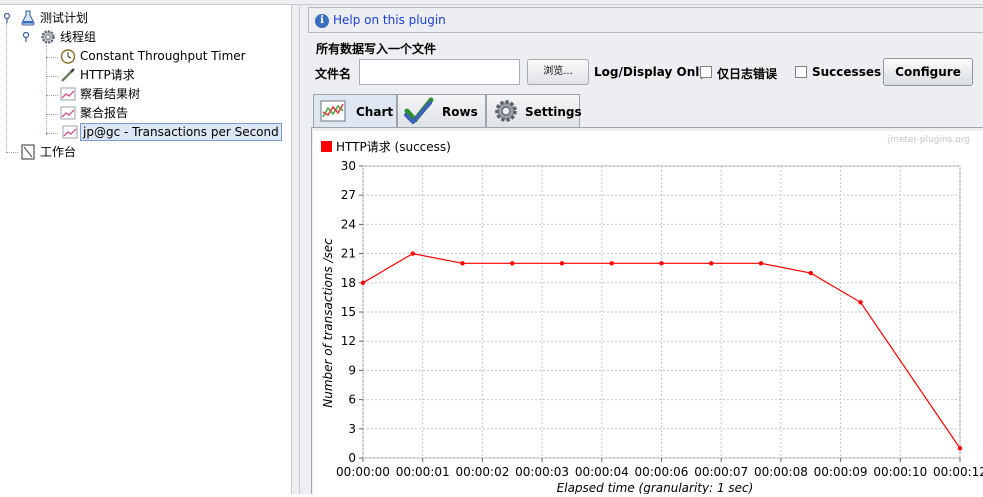  I want to click on file-section-title: 所有数据写入一个文件, so click(376, 49).